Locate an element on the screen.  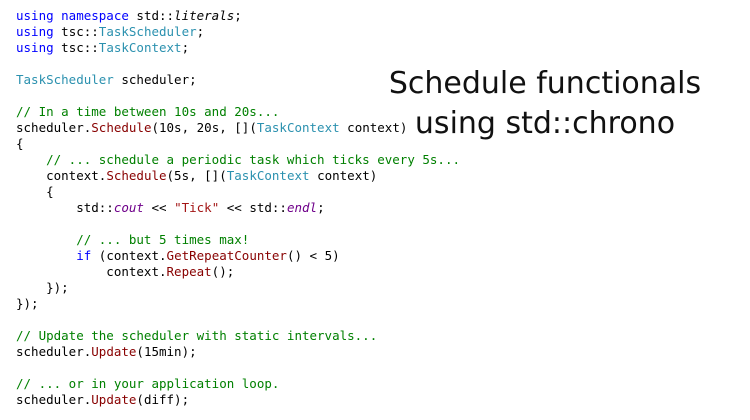
code-token: << is located at coordinates (159, 207).